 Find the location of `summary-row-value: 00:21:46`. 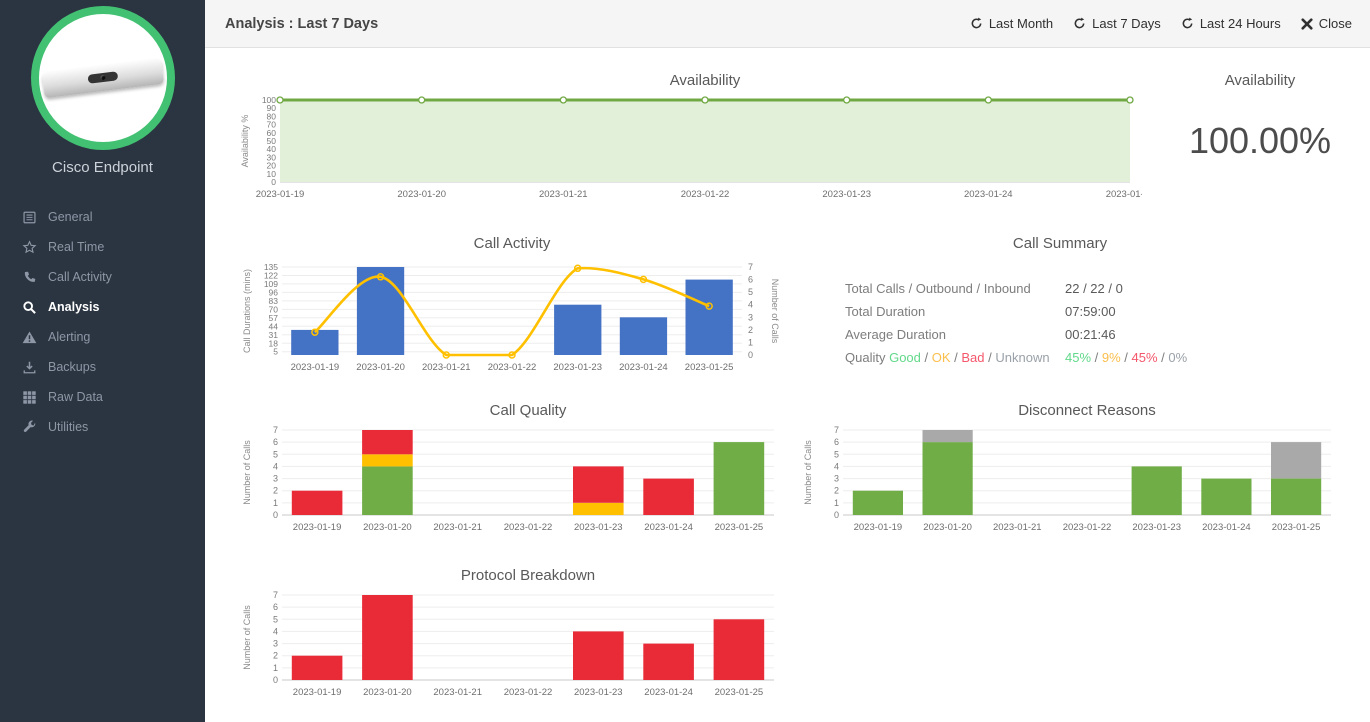

summary-row-value: 00:21:46 is located at coordinates (1090, 334).